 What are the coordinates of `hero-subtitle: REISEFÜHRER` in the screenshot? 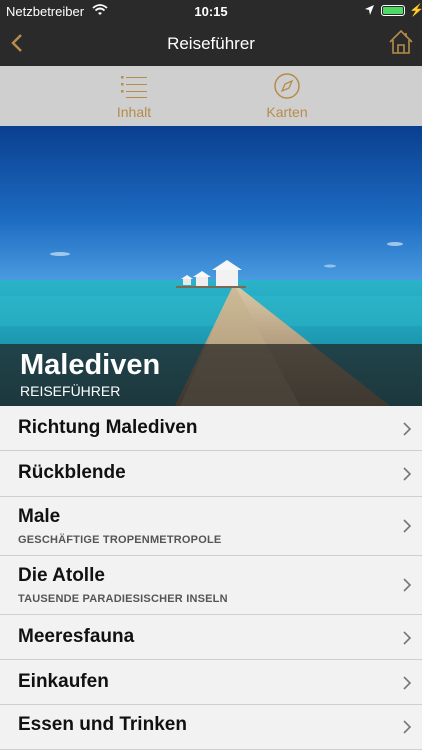 It's located at (70, 391).